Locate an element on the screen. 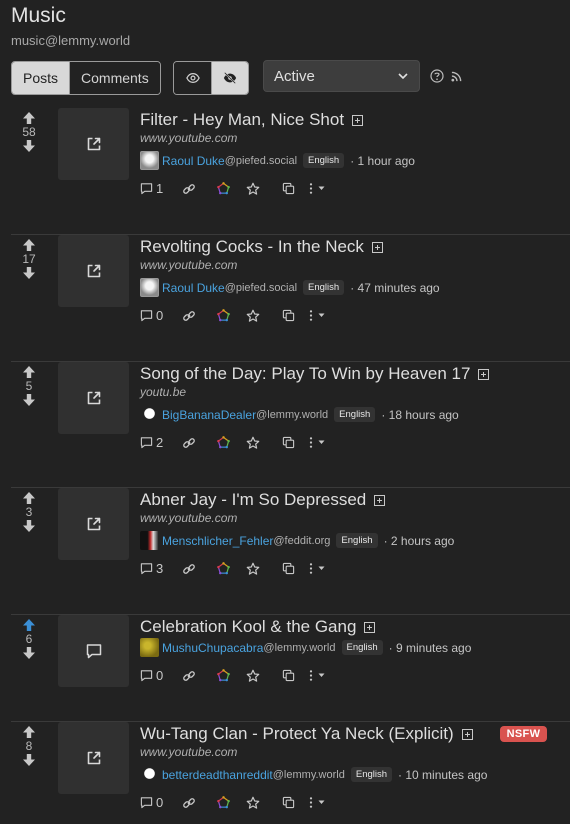 The height and width of the screenshot is (824, 570). comments-button: 1 is located at coordinates (161, 188).